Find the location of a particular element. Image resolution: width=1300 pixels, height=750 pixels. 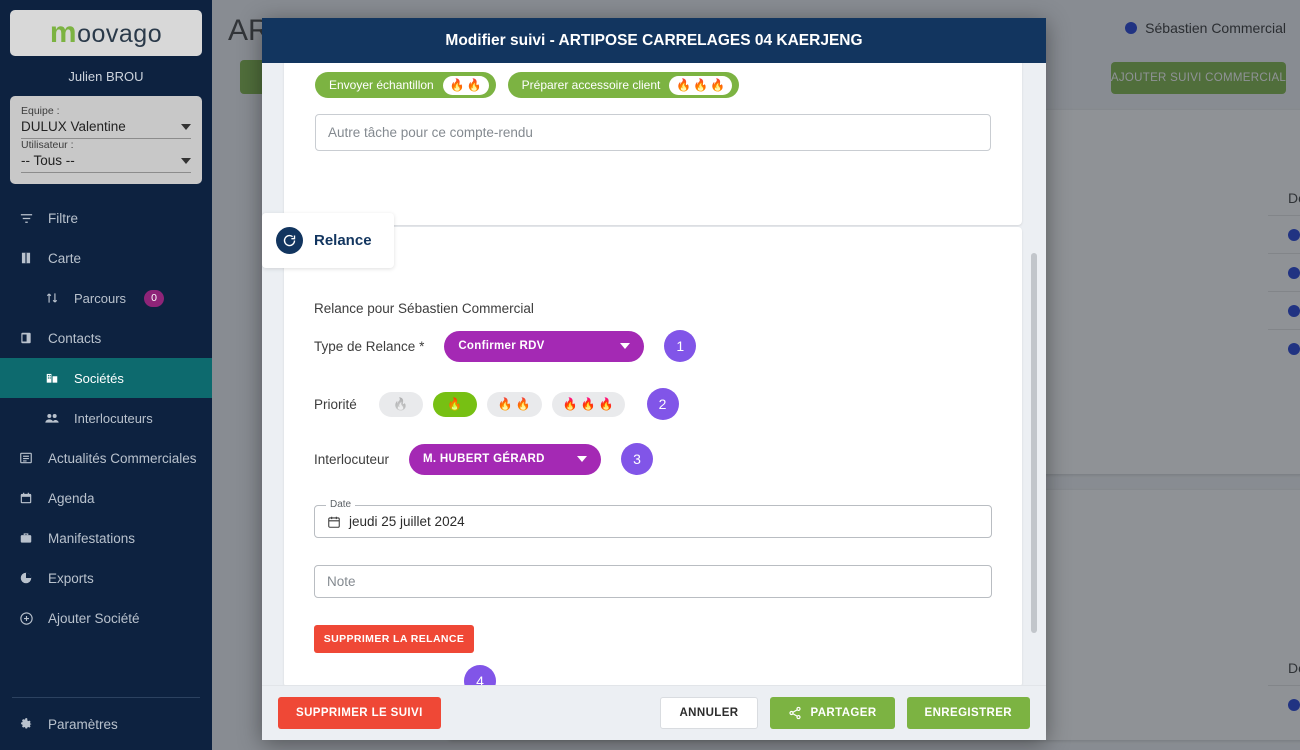

gear-icon is located at coordinates (26, 724).